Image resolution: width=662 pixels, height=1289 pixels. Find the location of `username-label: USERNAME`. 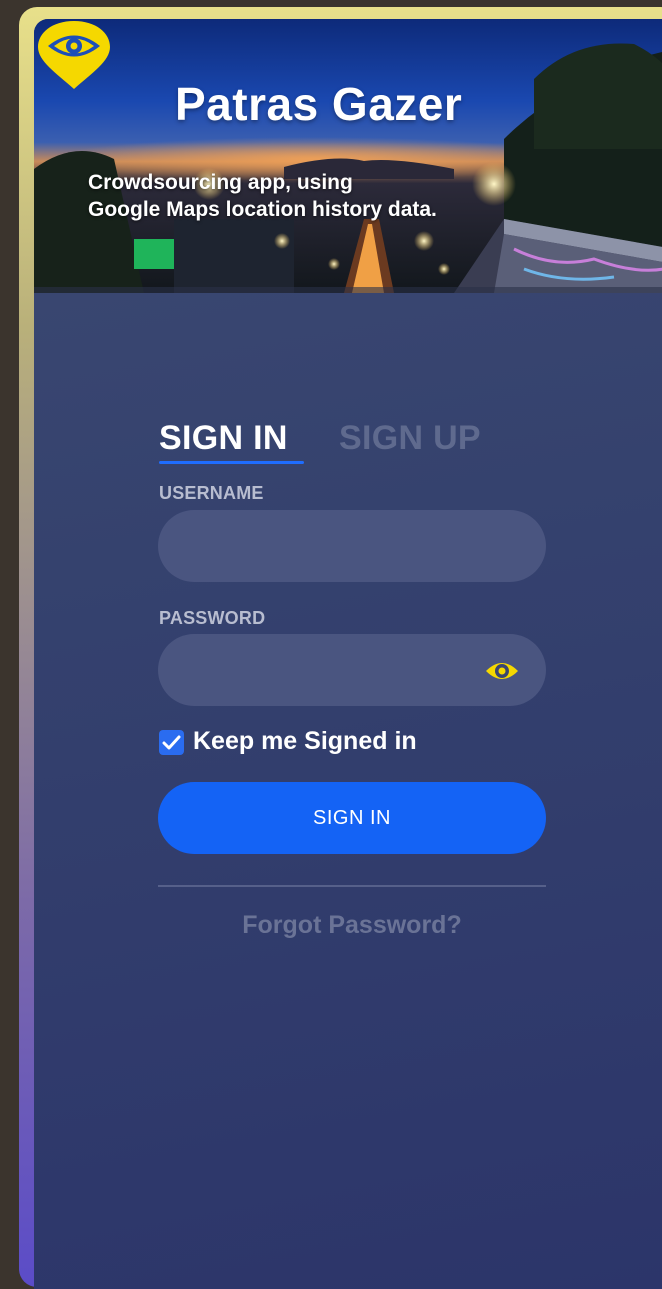

username-label: USERNAME is located at coordinates (211, 493).